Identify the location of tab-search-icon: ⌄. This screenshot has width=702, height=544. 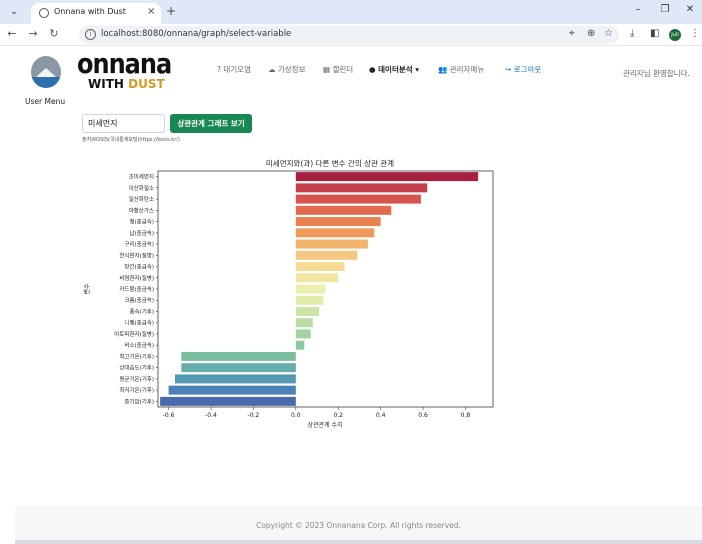
(14, 12).